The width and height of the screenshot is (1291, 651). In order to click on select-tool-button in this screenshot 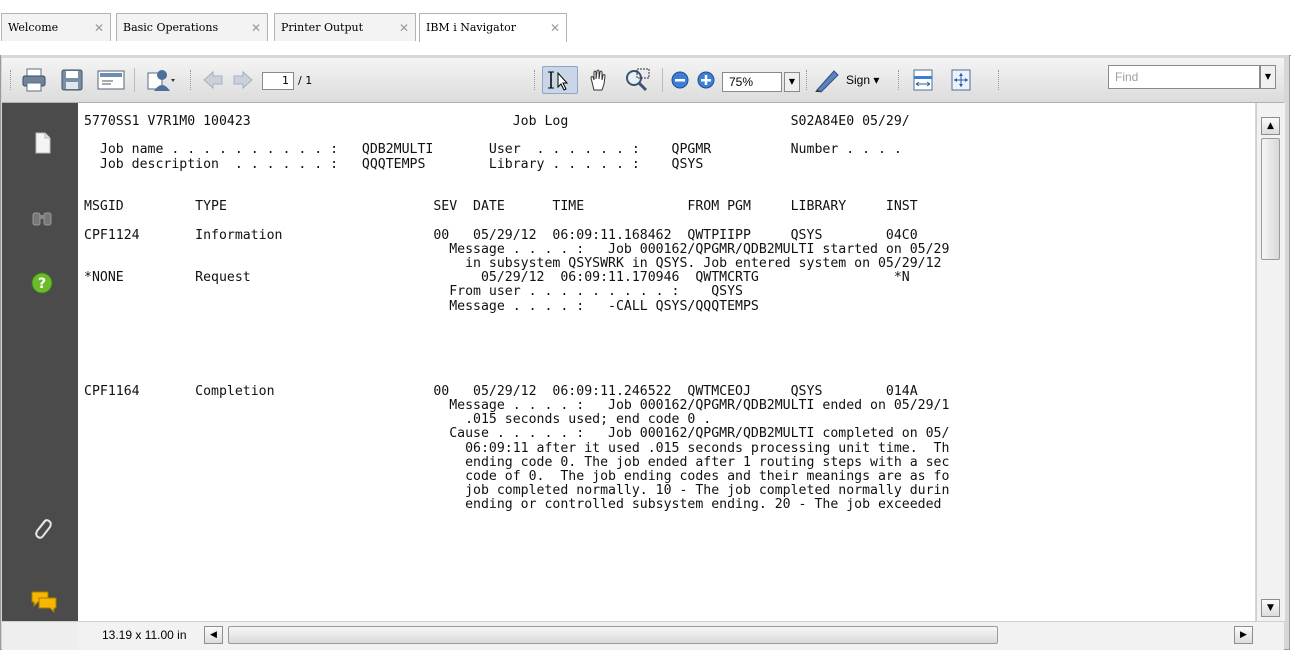, I will do `click(560, 80)`.